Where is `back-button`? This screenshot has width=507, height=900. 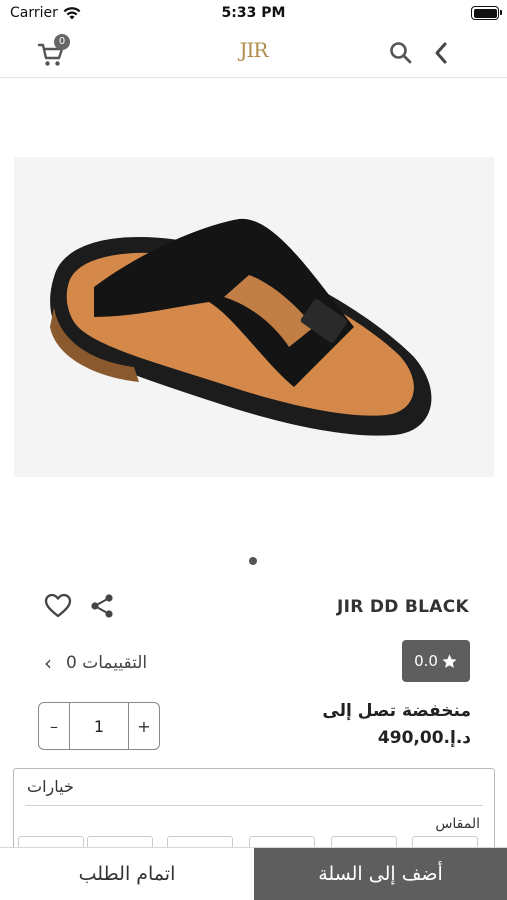 back-button is located at coordinates (441, 53).